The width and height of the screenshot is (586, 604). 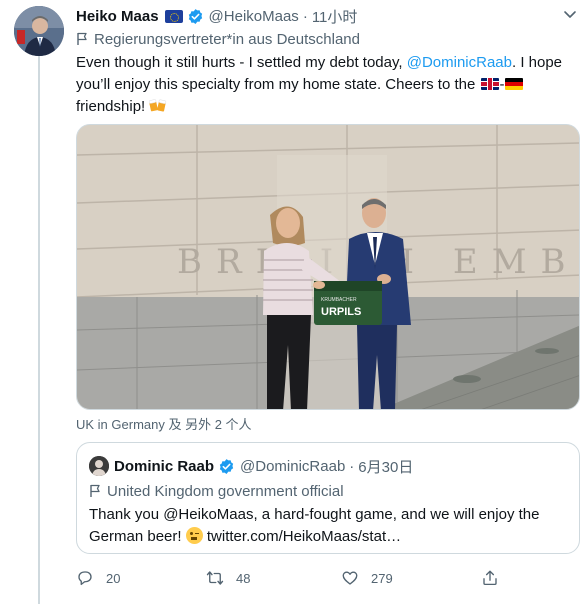 I want to click on tagged-people-text: UK in Germany 及 另外 2 个人, so click(x=164, y=423).